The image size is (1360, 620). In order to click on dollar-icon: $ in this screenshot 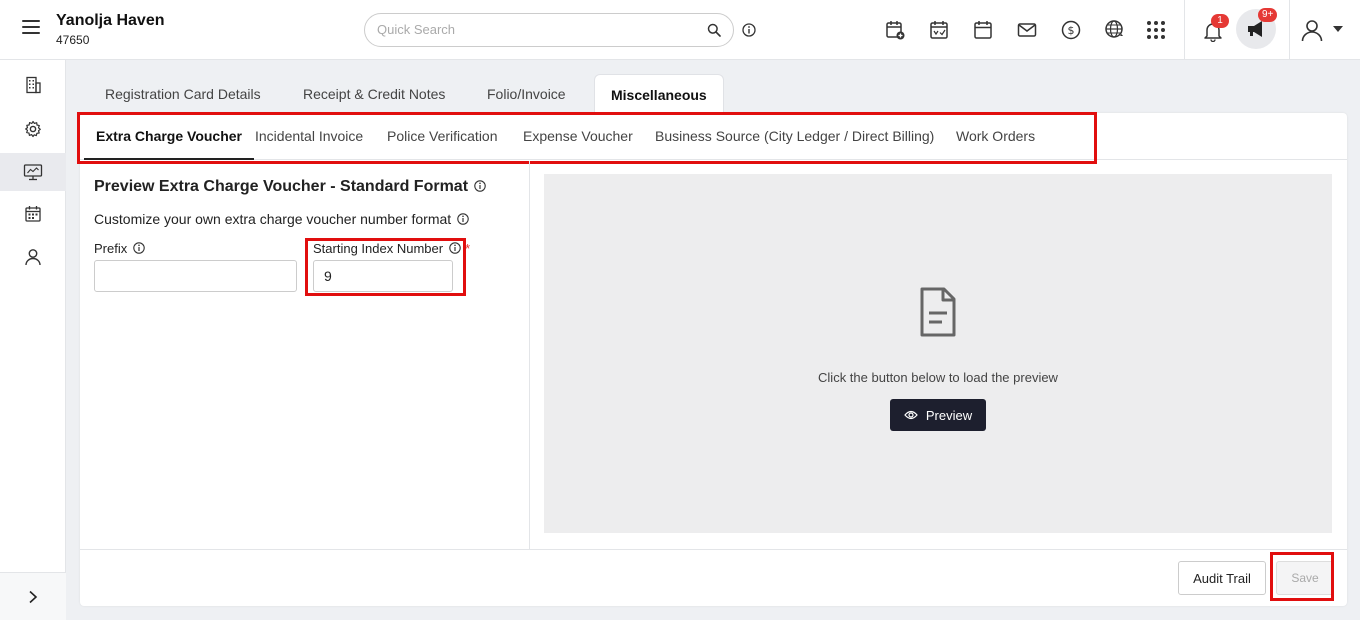, I will do `click(1071, 30)`.